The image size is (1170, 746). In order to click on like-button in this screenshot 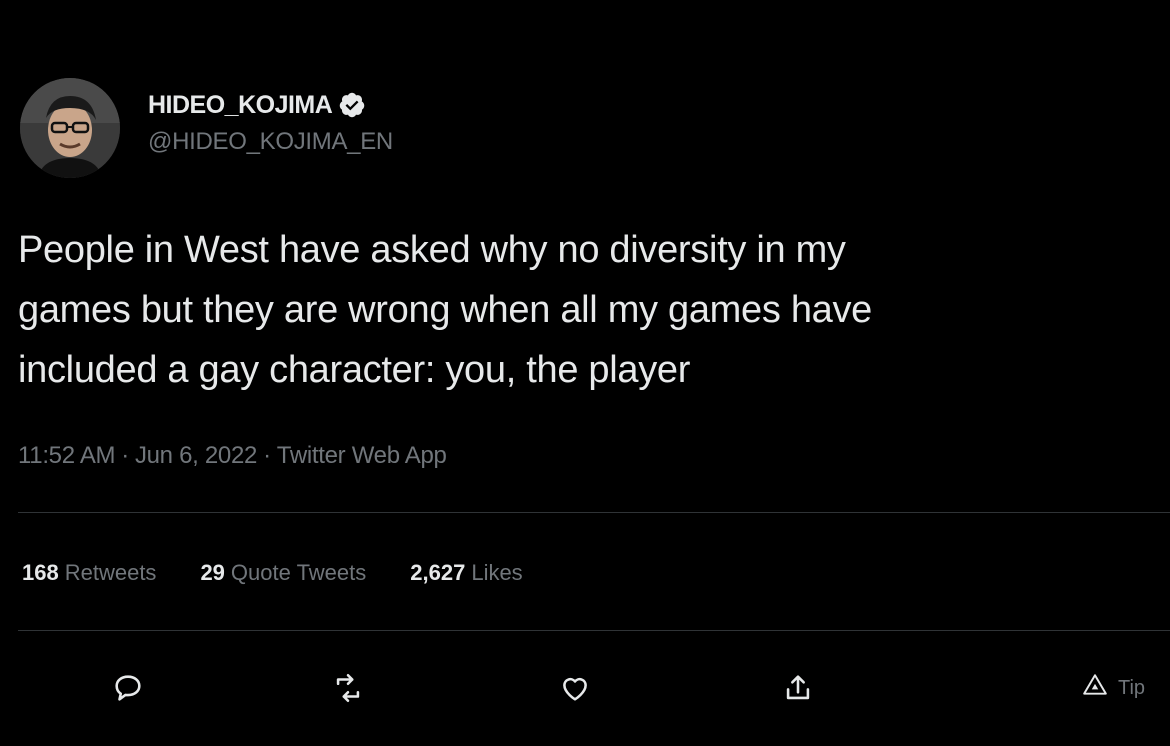, I will do `click(575, 690)`.